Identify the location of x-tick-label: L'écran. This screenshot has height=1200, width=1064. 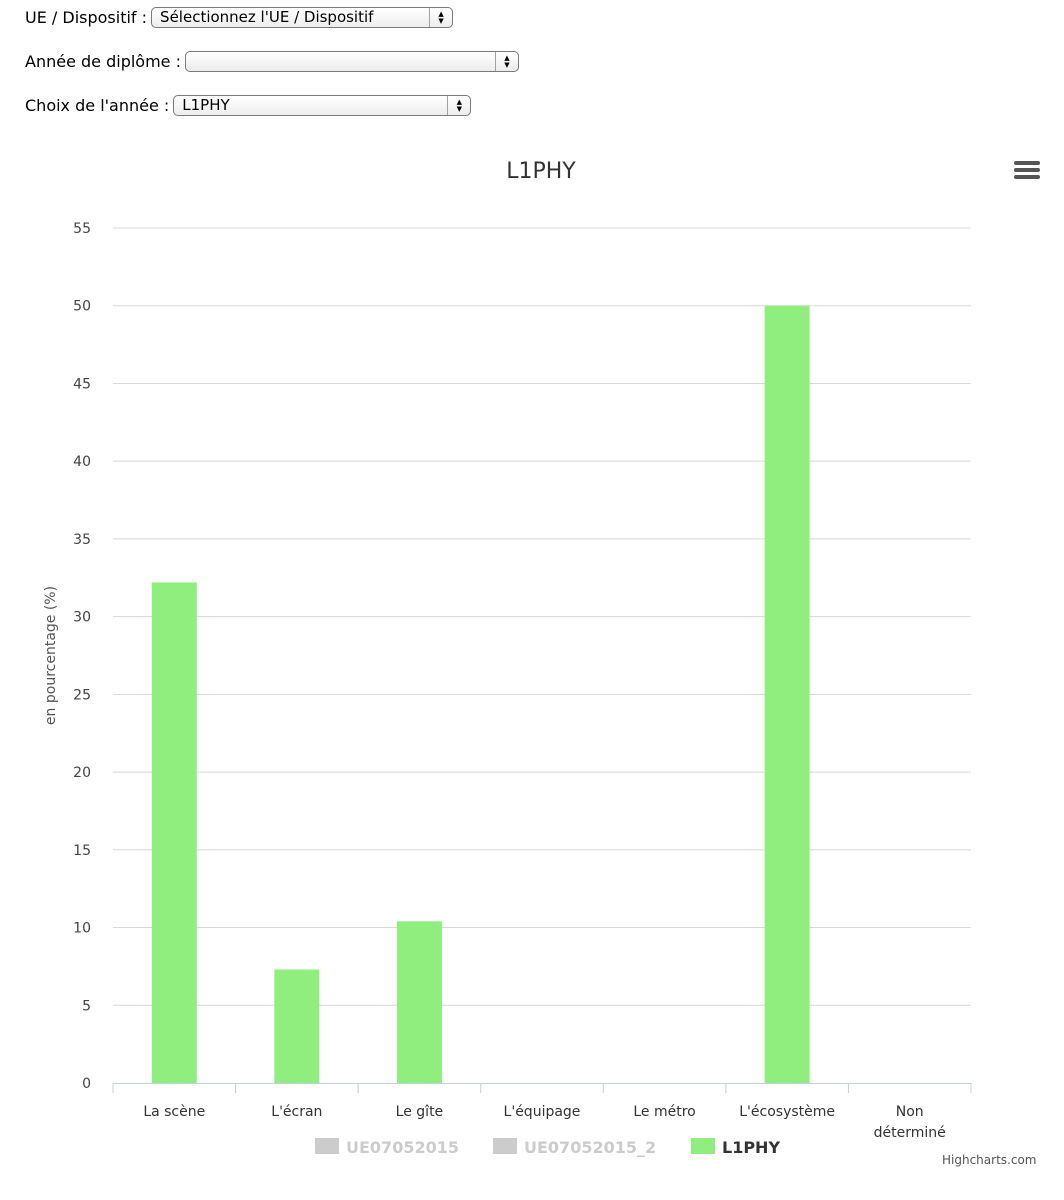
(296, 1112).